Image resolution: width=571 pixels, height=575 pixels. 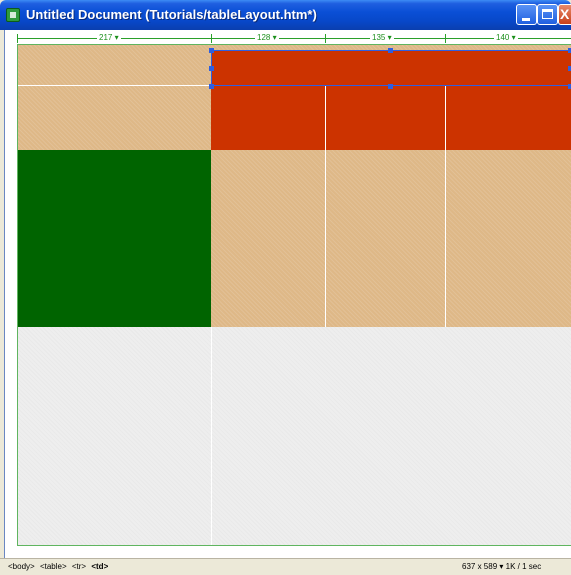 I want to click on maximize-icon, so click(x=547, y=14).